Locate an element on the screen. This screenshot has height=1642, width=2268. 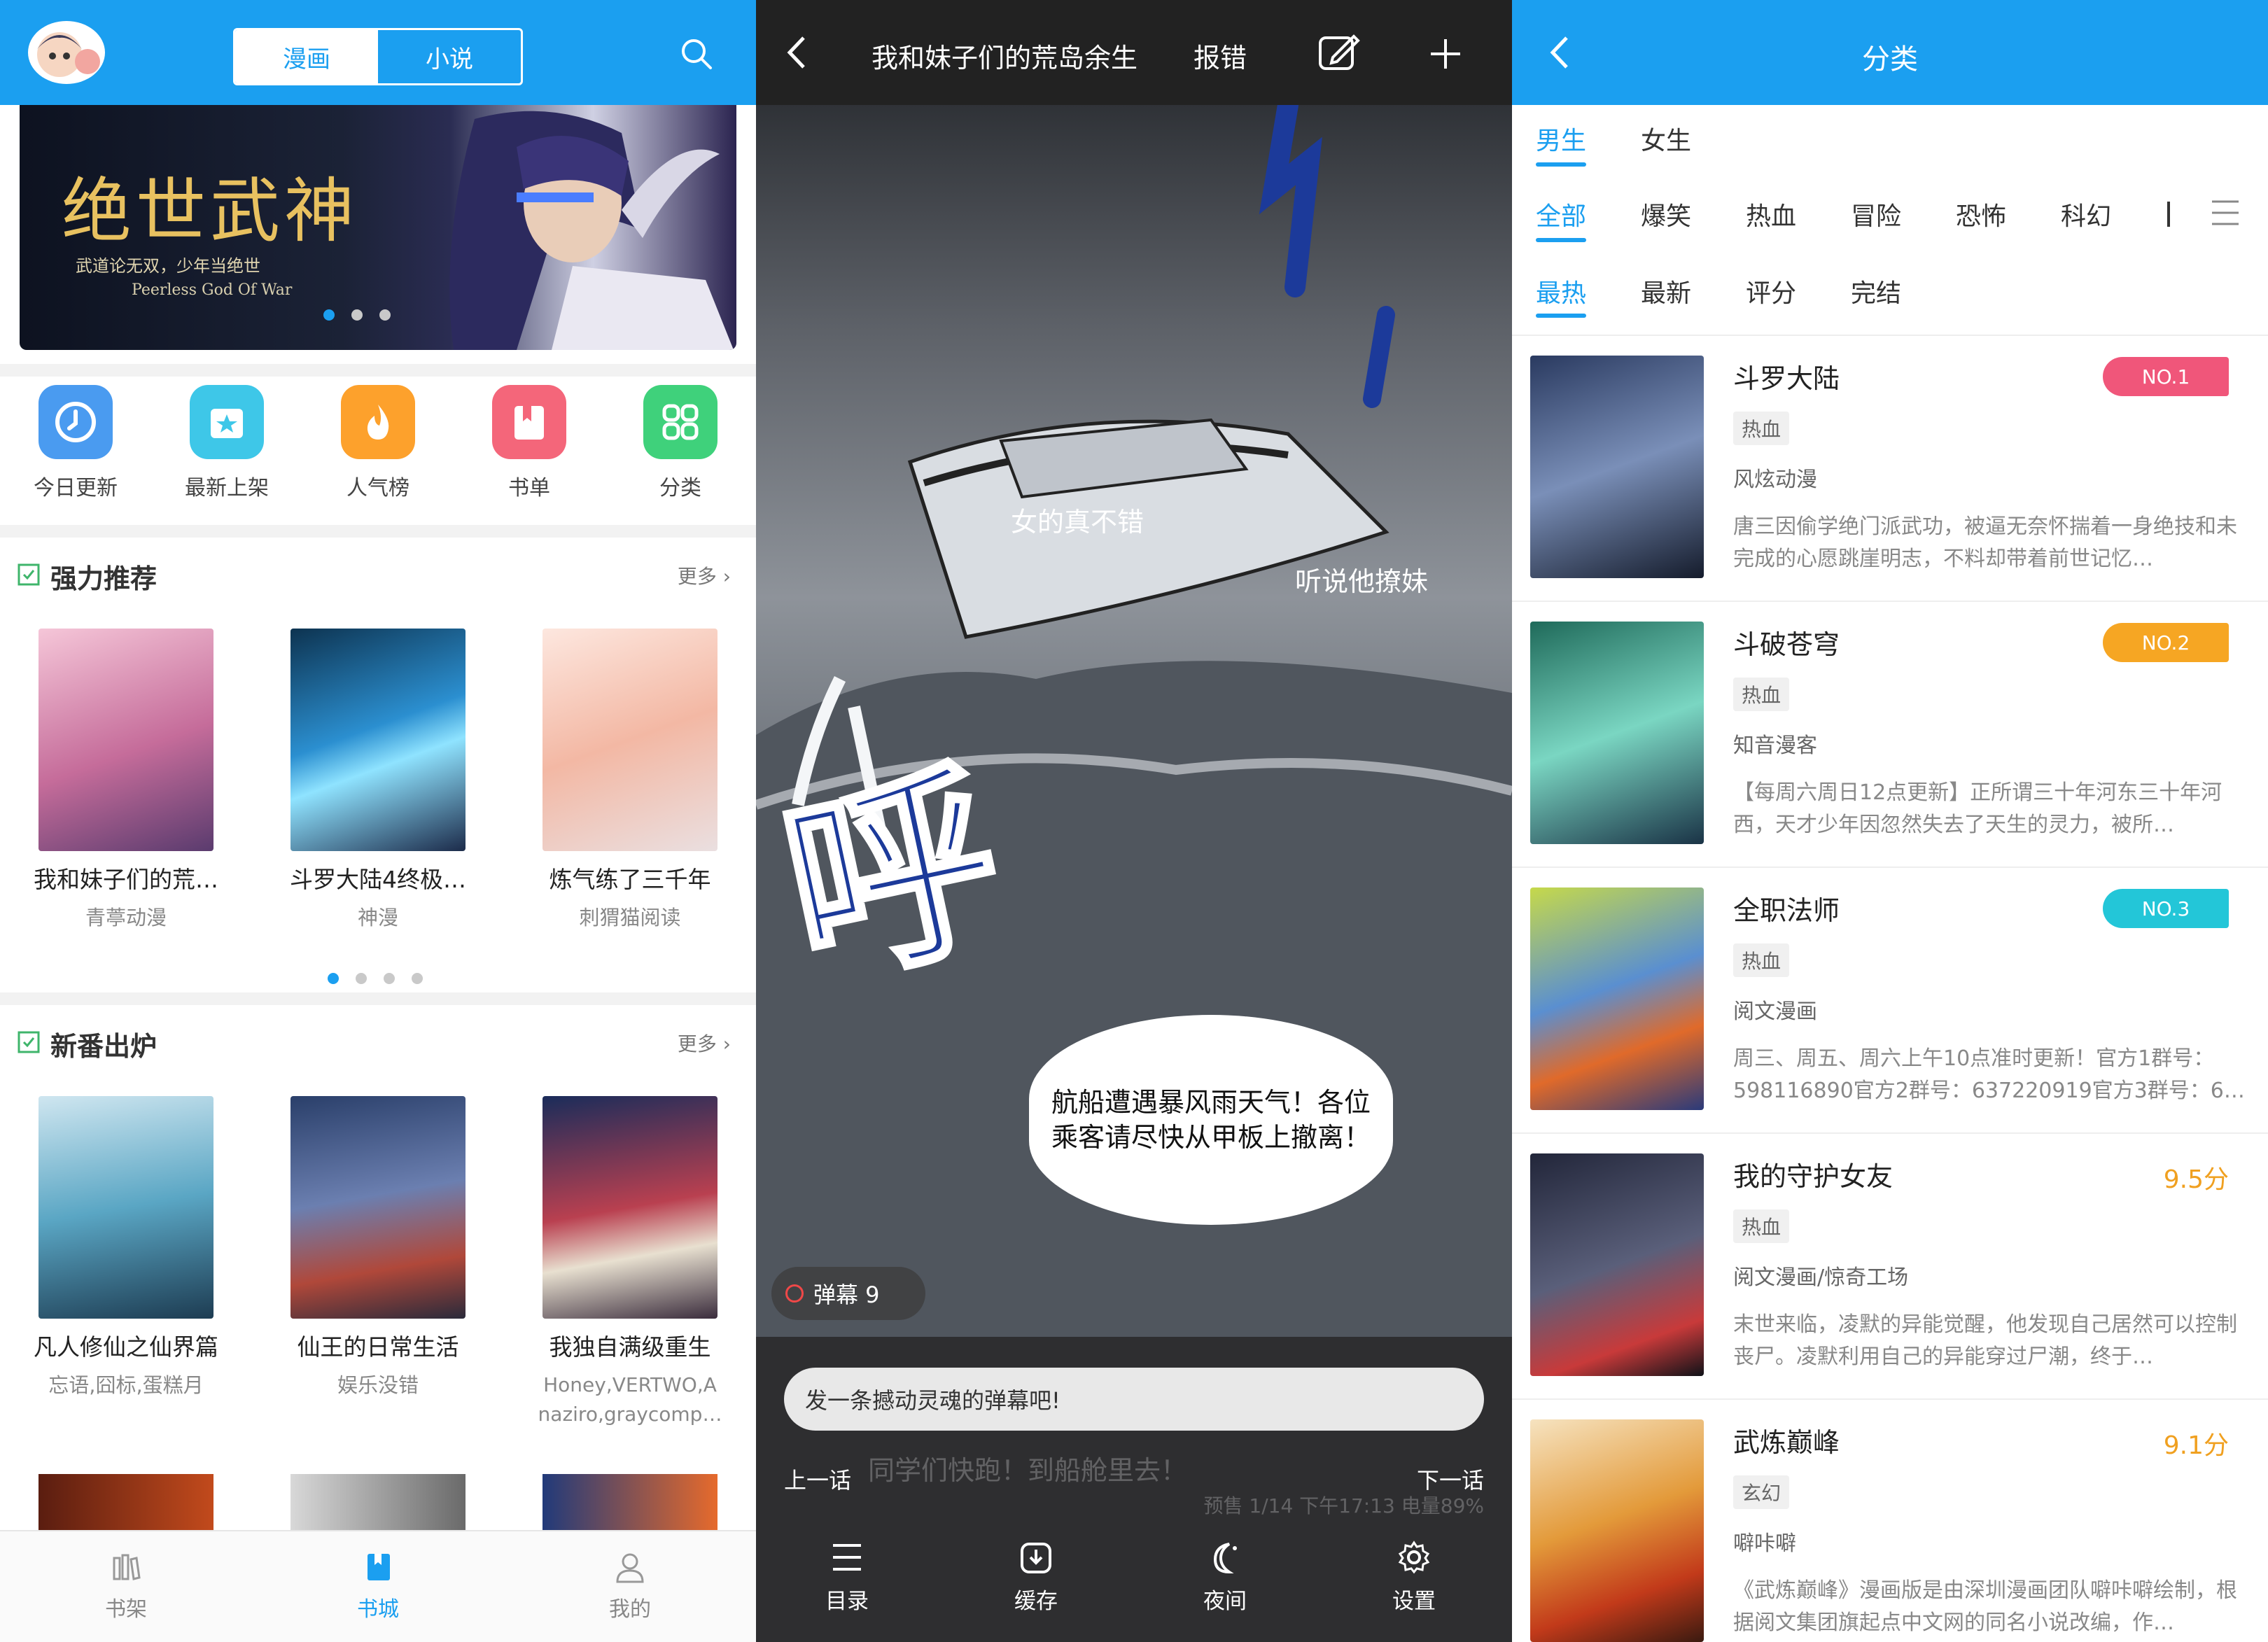
genre-comedy: 爆笑 is located at coordinates (1666, 214).